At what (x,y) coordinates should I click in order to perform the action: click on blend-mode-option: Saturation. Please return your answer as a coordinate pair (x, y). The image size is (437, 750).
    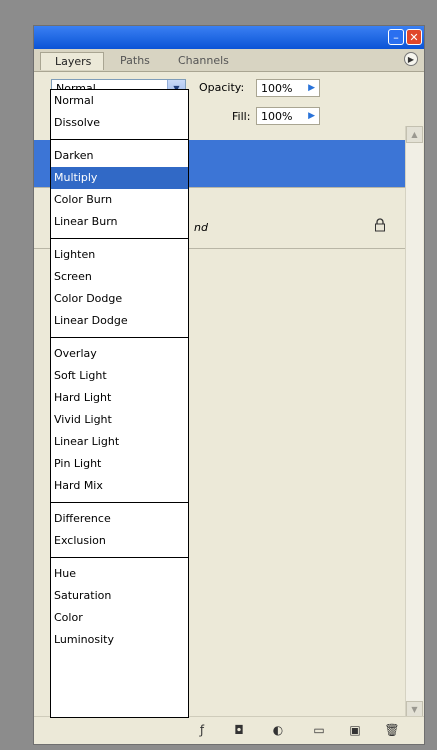
    Looking at the image, I should click on (119, 596).